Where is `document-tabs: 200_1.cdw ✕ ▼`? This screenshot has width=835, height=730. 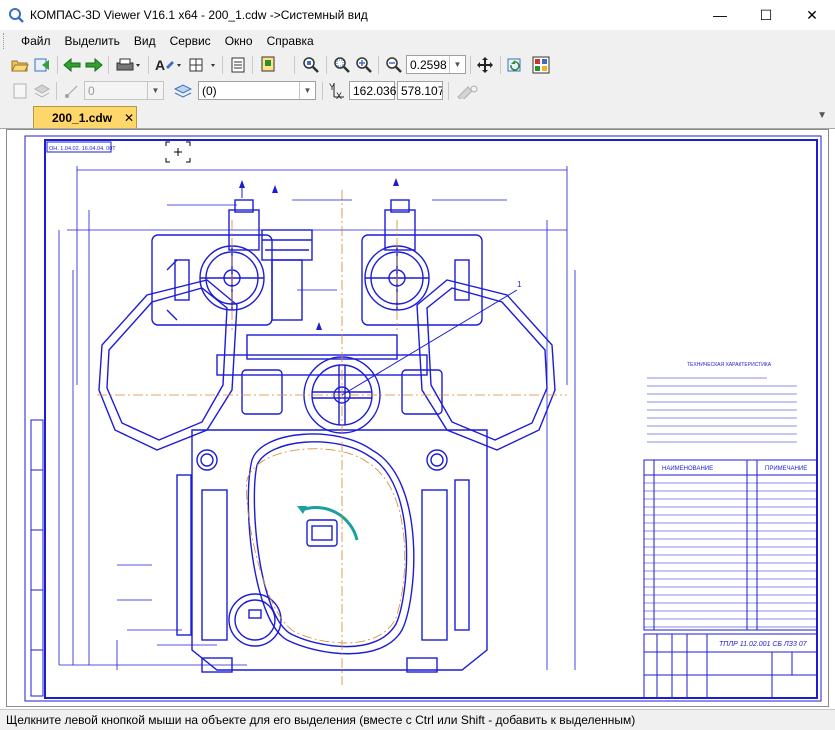
document-tabs: 200_1.cdw ✕ ▼ is located at coordinates (417, 116).